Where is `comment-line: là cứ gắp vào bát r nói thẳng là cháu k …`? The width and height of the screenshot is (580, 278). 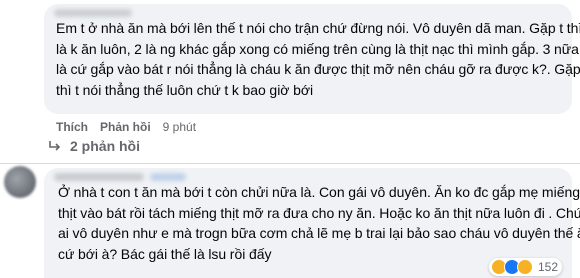
comment-line: là cứ gắp vào bát r nói thẳng là cháu k … is located at coordinates (318, 69).